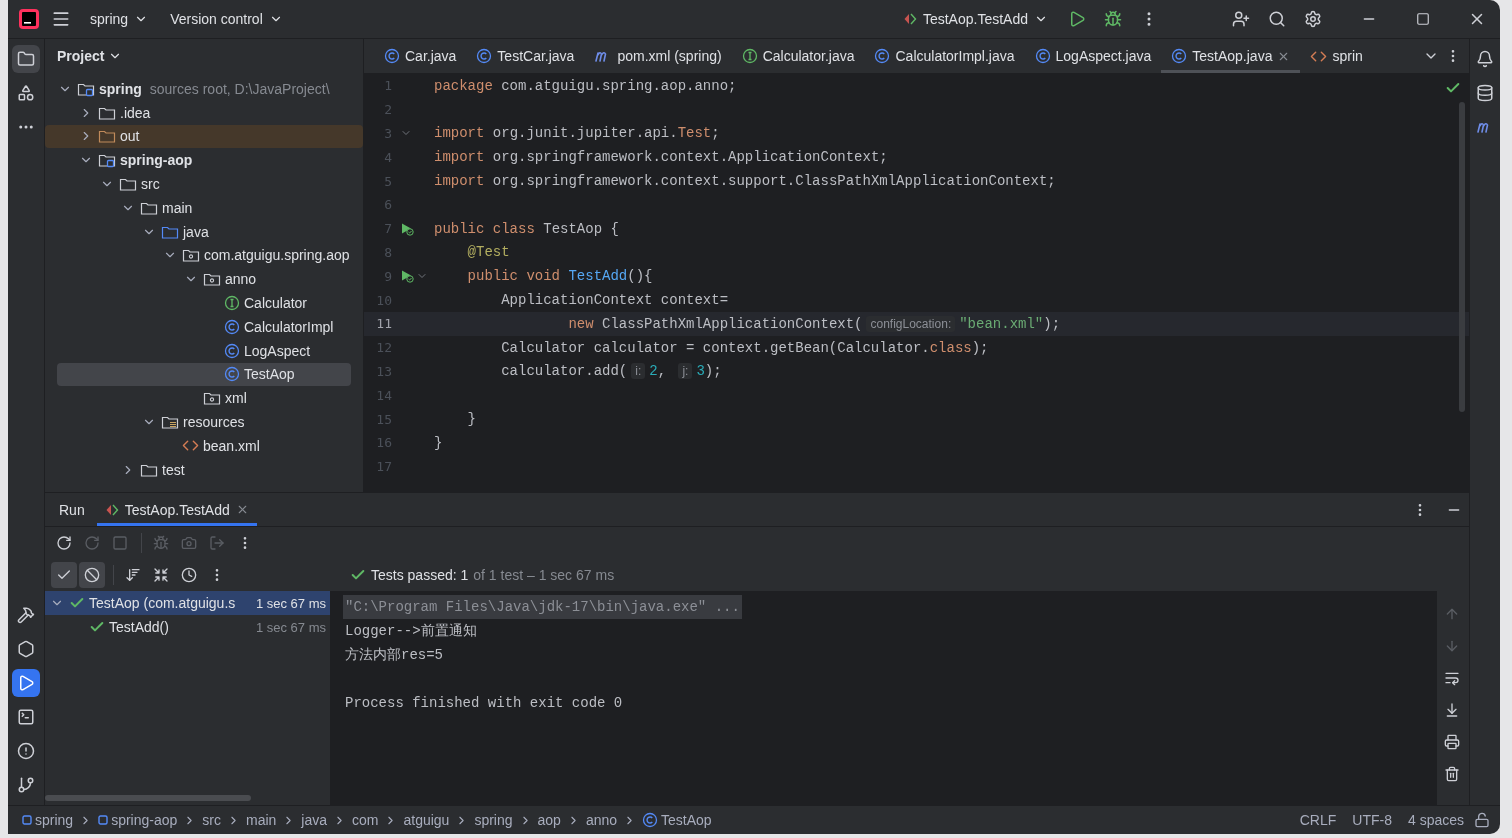 The width and height of the screenshot is (1512, 838). I want to click on editor-tab: Car.java, so click(420, 56).